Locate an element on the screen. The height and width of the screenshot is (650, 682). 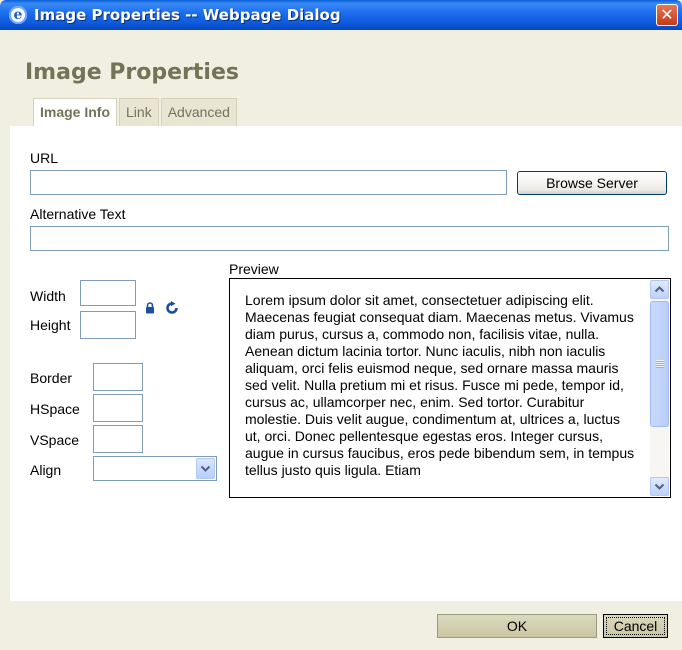
reset-size-icon is located at coordinates (172, 308).